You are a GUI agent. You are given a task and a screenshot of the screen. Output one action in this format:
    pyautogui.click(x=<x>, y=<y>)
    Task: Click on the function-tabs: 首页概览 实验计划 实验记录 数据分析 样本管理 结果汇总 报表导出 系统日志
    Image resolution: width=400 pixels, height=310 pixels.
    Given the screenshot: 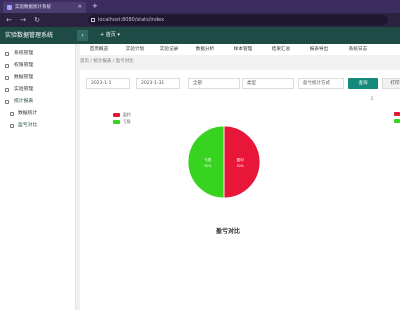 What is the action you would take?
    pyautogui.click(x=240, y=49)
    